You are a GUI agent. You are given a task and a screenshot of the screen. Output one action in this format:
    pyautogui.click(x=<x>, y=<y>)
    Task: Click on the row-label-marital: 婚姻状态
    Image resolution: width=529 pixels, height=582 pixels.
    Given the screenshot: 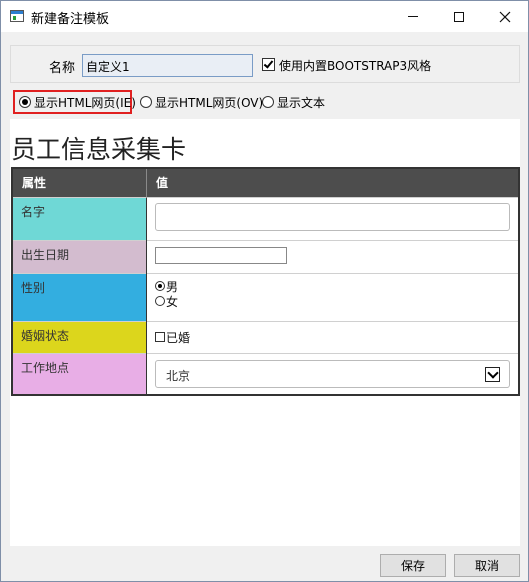 What is the action you would take?
    pyautogui.click(x=79, y=336)
    